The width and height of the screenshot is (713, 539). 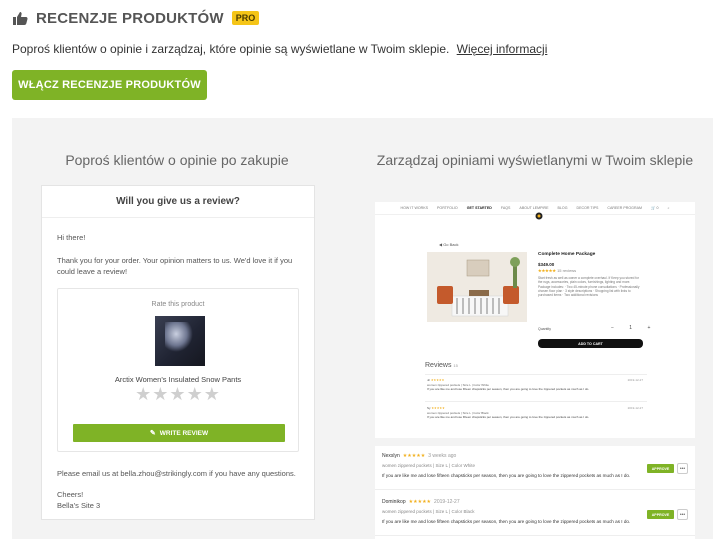 What do you see at coordinates (545, 329) in the screenshot?
I see `quantity-label: Quantity` at bounding box center [545, 329].